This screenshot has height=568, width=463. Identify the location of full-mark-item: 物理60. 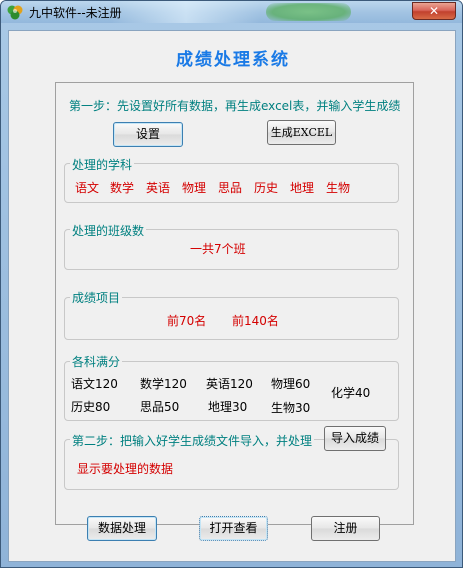
(291, 384).